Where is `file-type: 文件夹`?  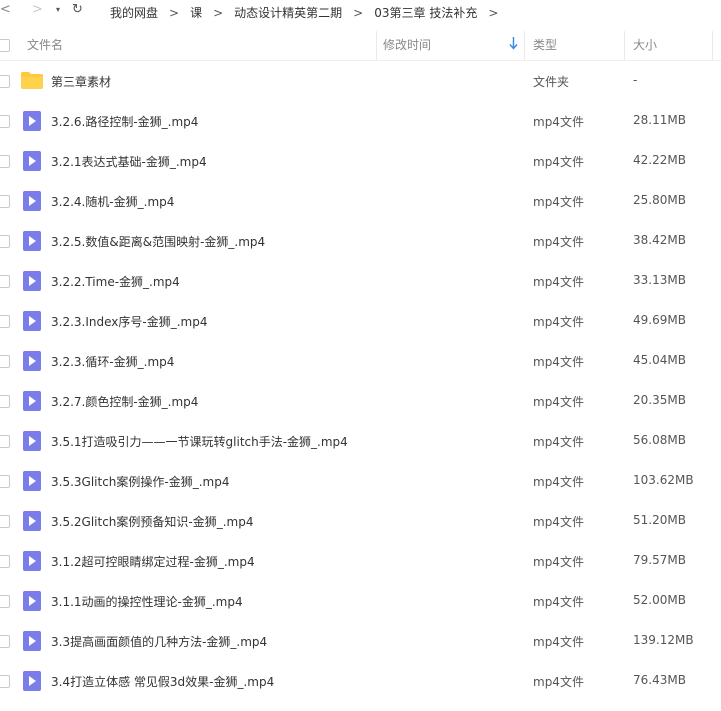
file-type: 文件夹 is located at coordinates (551, 82).